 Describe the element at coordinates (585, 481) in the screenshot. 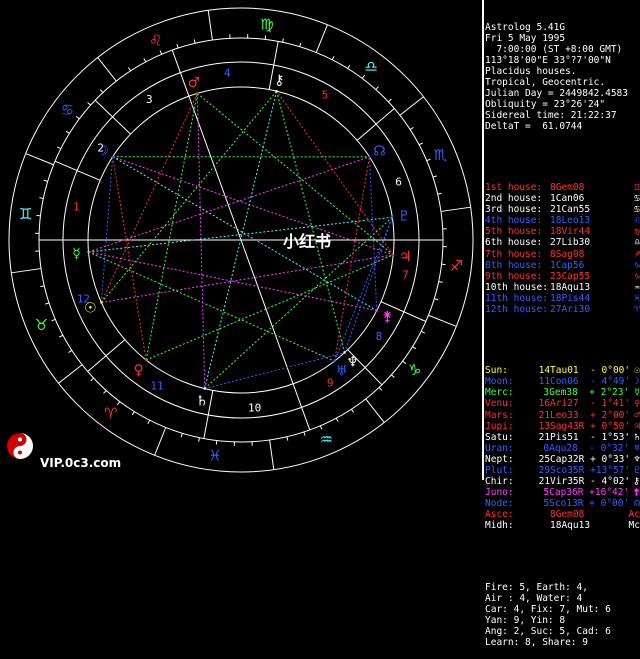

I see `planets-value: 21Vir35R - 4°02'` at that location.